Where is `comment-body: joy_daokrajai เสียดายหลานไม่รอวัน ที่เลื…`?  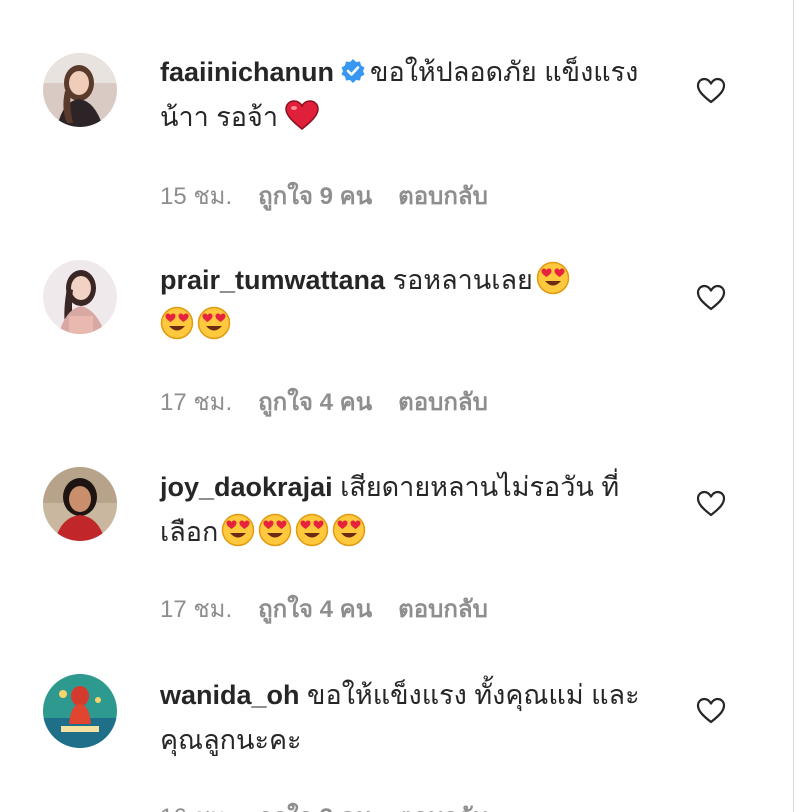 comment-body: joy_daokrajai เสียดายหลานไม่รอวัน ที่เลื… is located at coordinates (410, 510).